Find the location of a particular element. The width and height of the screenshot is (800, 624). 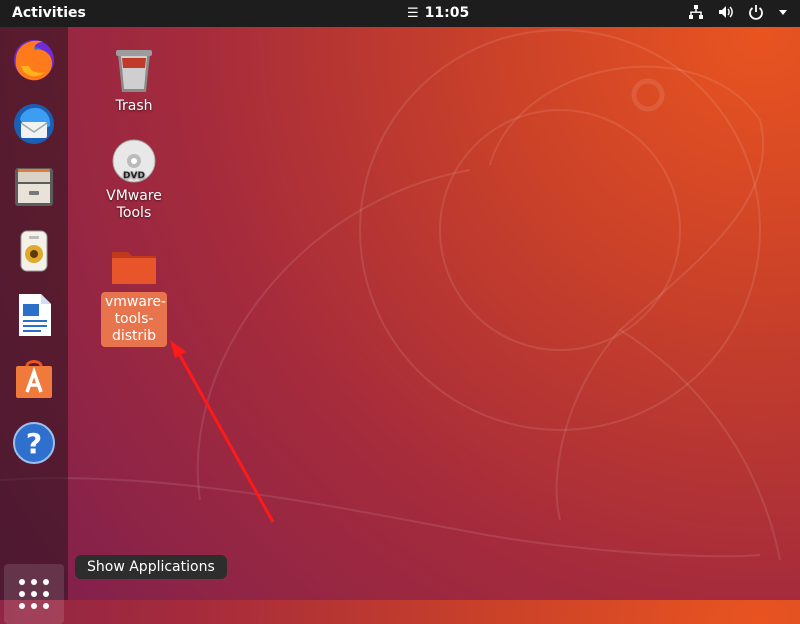

files-icon is located at coordinates (34, 187).